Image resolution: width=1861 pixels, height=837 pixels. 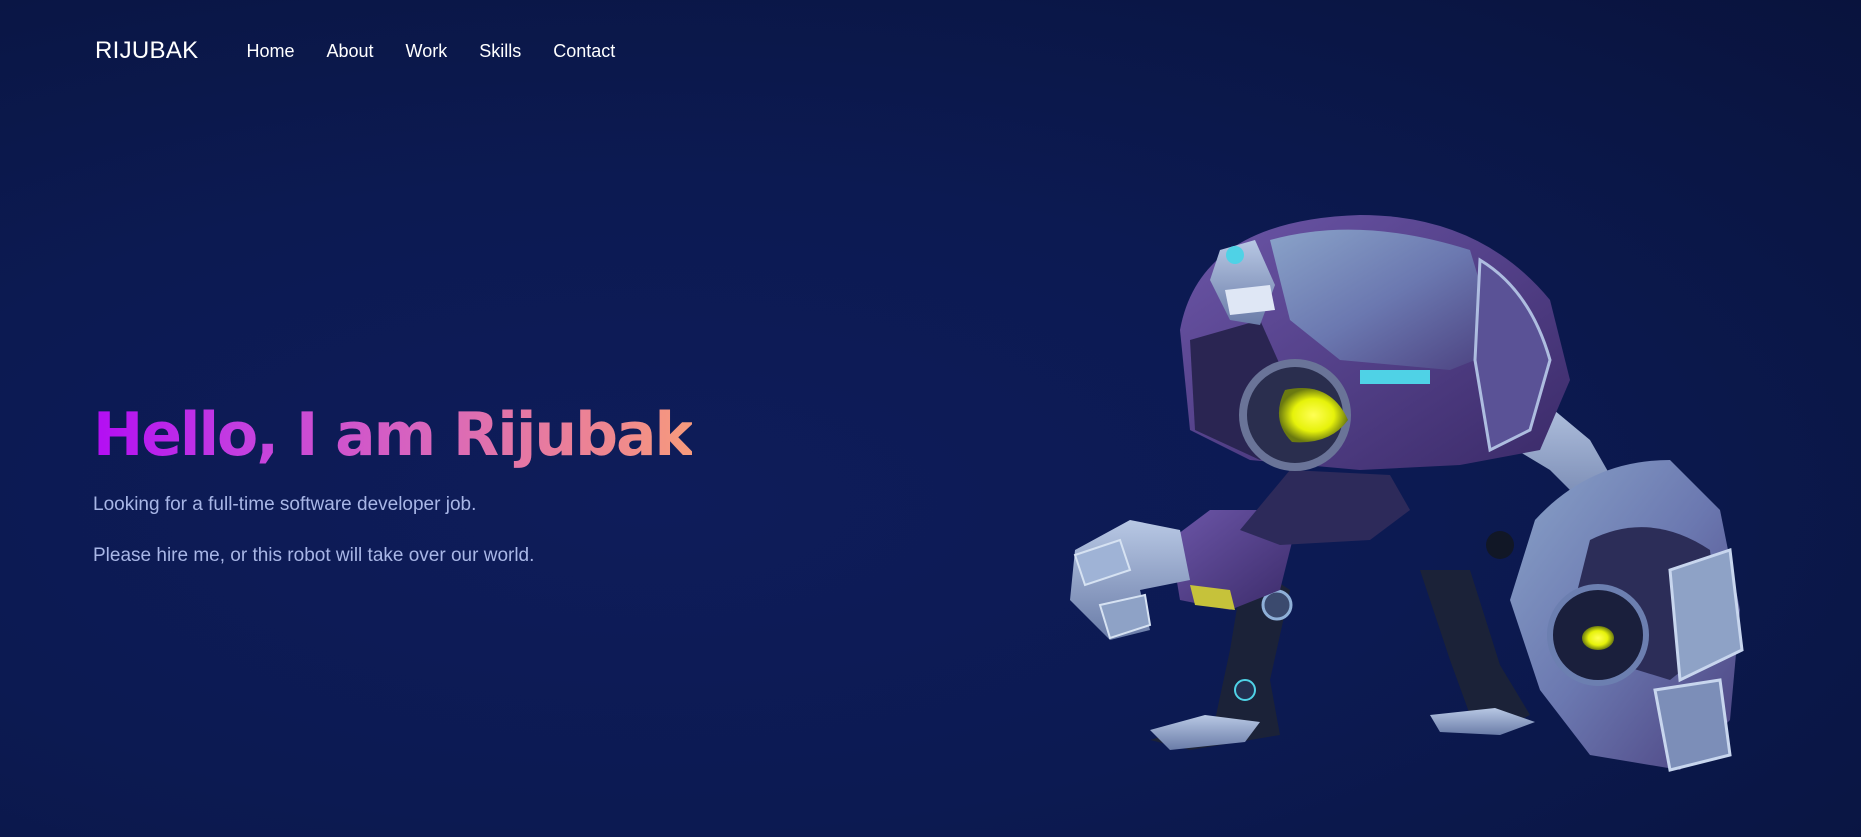 What do you see at coordinates (270, 51) in the screenshot?
I see `nav-home-link: Home` at bounding box center [270, 51].